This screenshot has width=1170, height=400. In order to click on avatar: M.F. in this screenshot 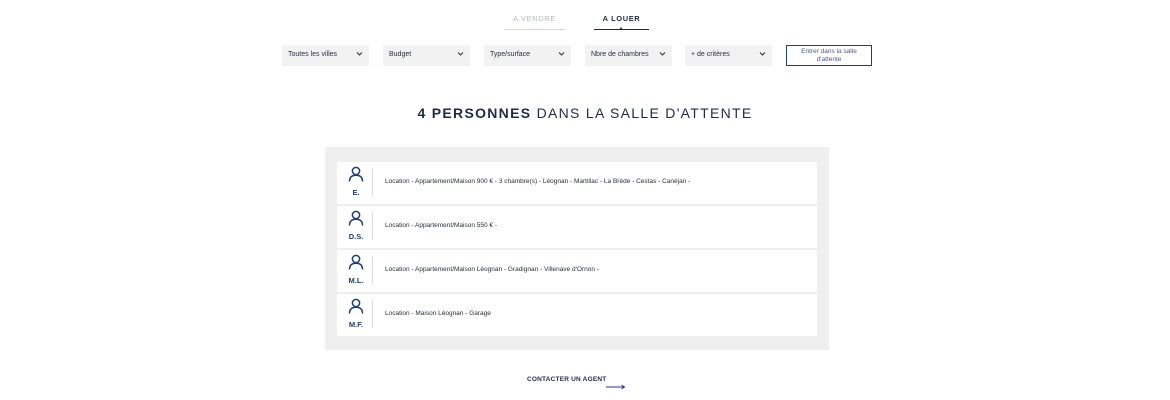, I will do `click(355, 315)`.